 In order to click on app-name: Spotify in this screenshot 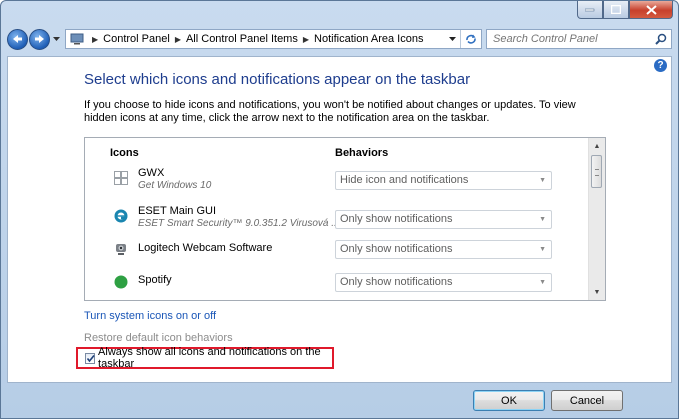, I will do `click(155, 280)`.